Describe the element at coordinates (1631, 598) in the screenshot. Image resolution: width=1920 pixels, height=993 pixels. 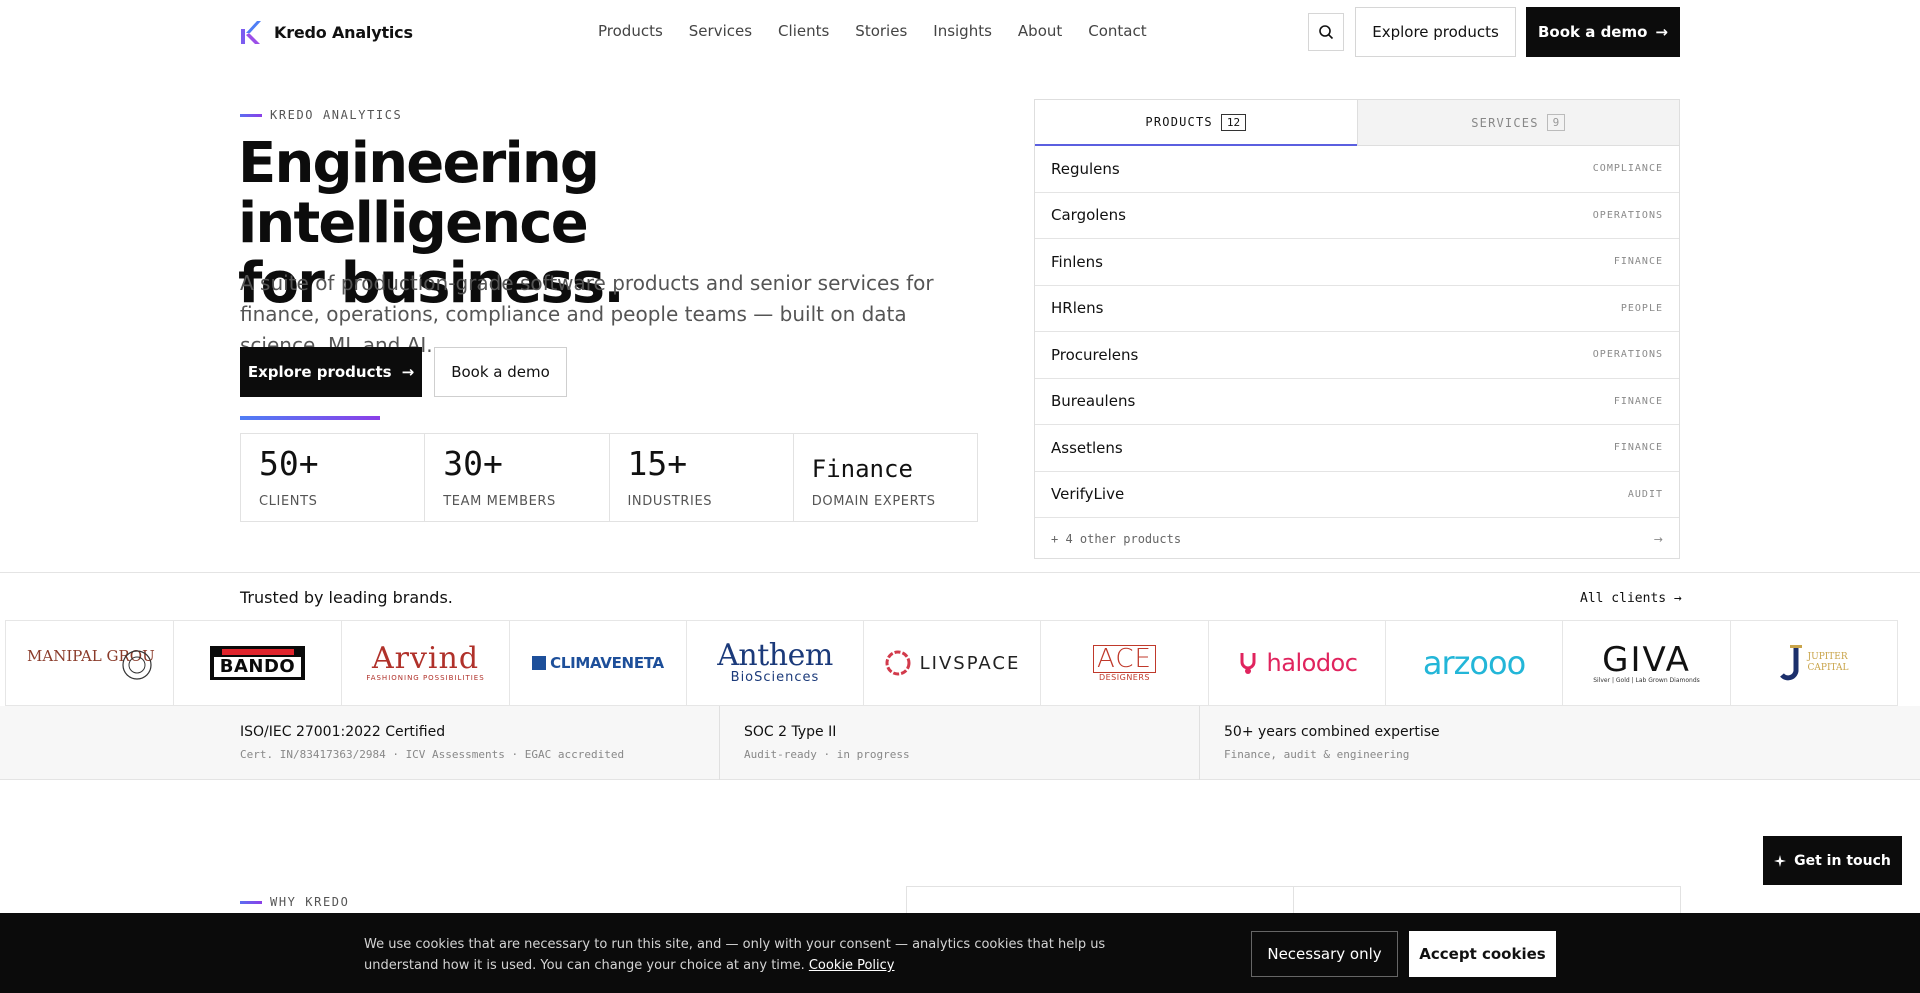
I see `all-clients-link: All clients →` at that location.